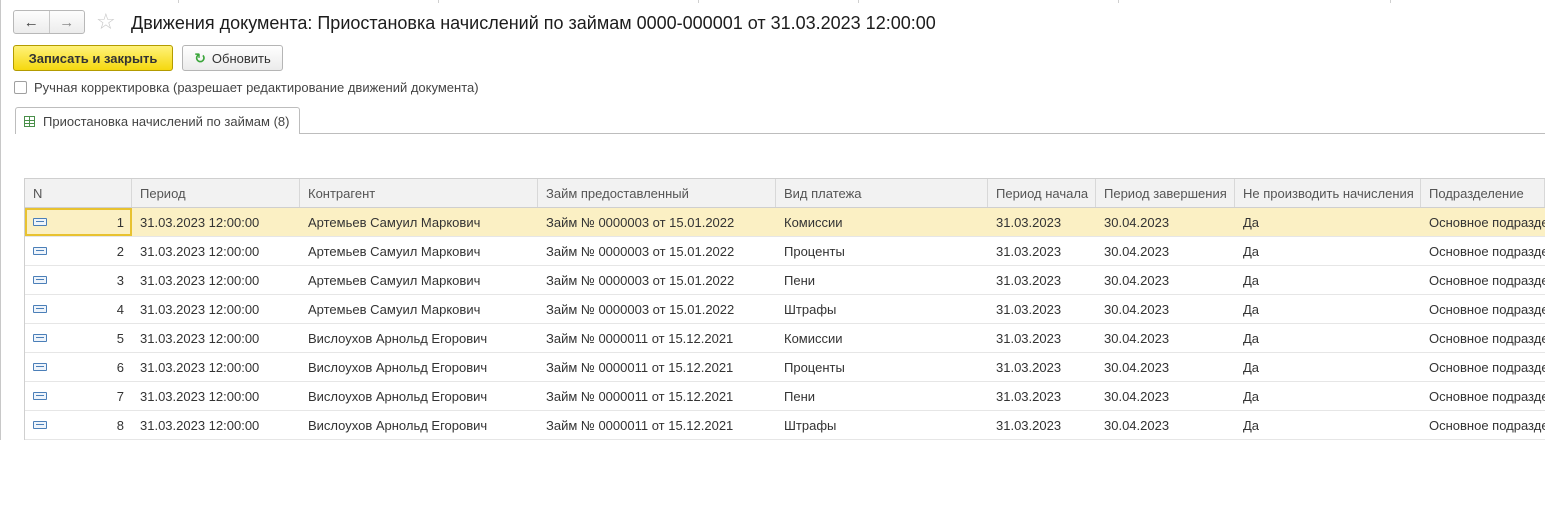  I want to click on column-header-loan: Займ предоставленный, so click(657, 193).